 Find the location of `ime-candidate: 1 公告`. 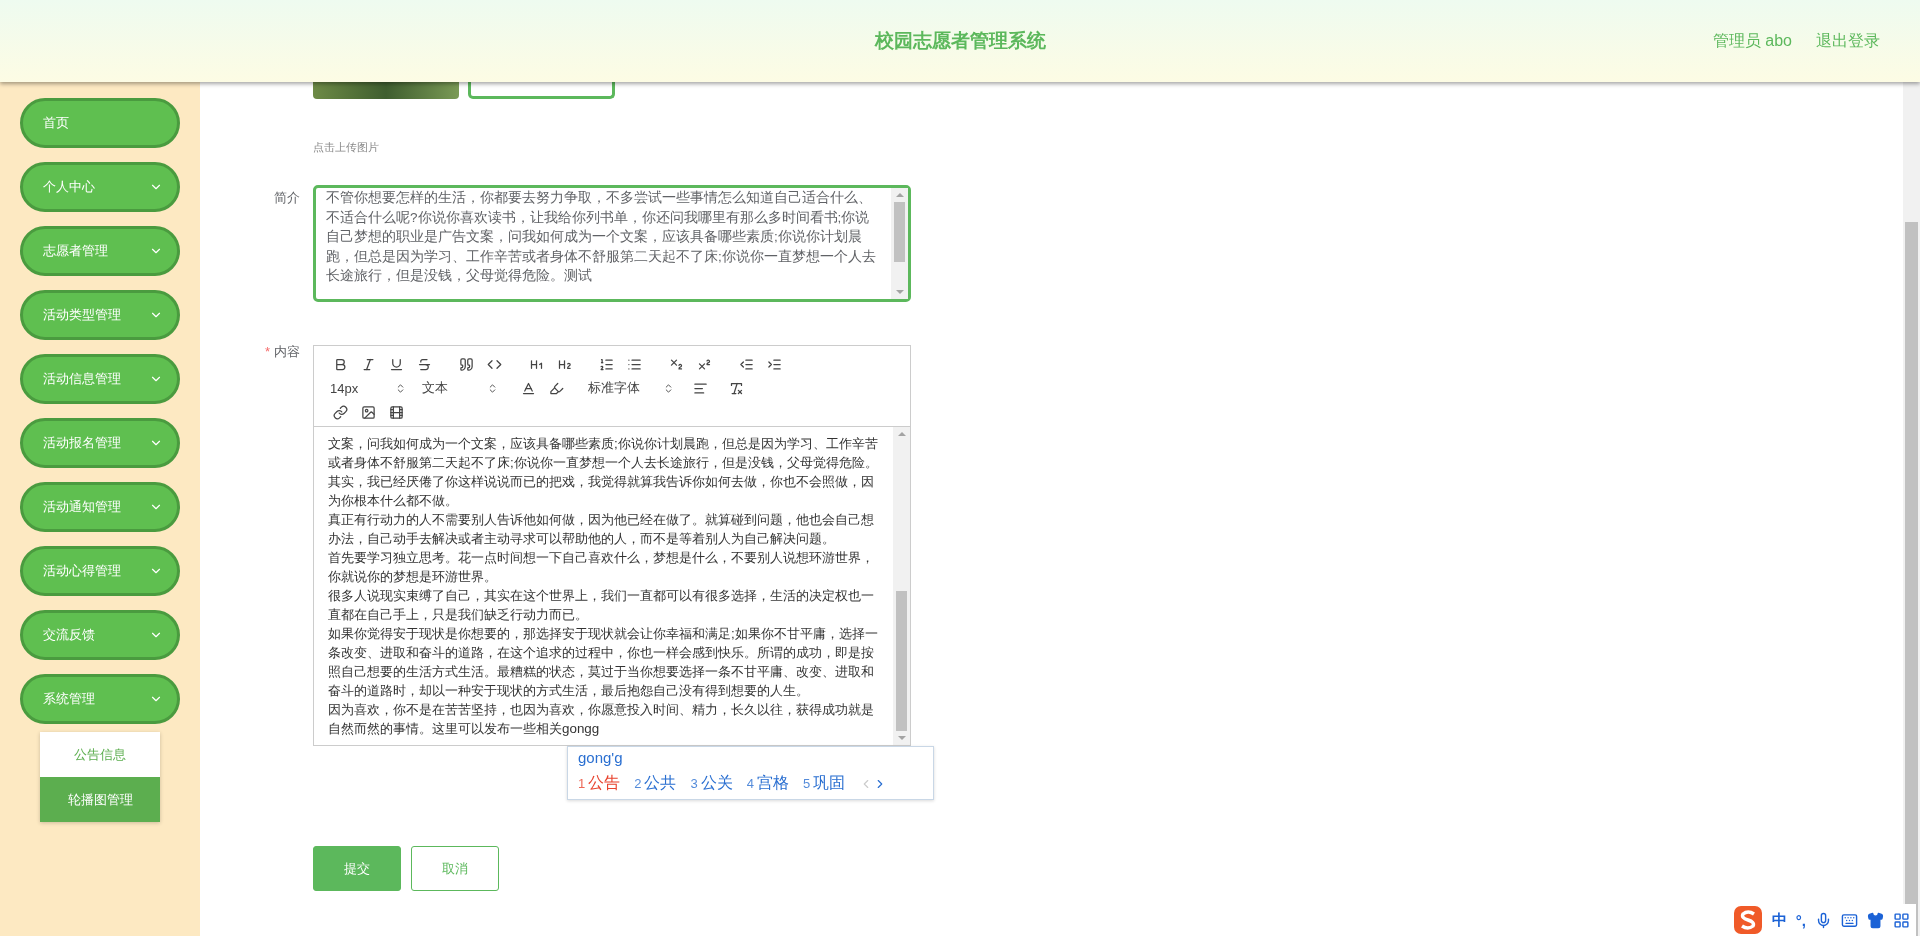

ime-candidate: 1 公告 is located at coordinates (599, 783).